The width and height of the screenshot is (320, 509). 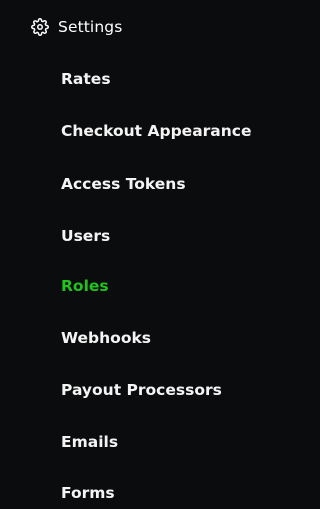 What do you see at coordinates (123, 184) in the screenshot?
I see `sidebar-item-access-tokens: Access Tokens` at bounding box center [123, 184].